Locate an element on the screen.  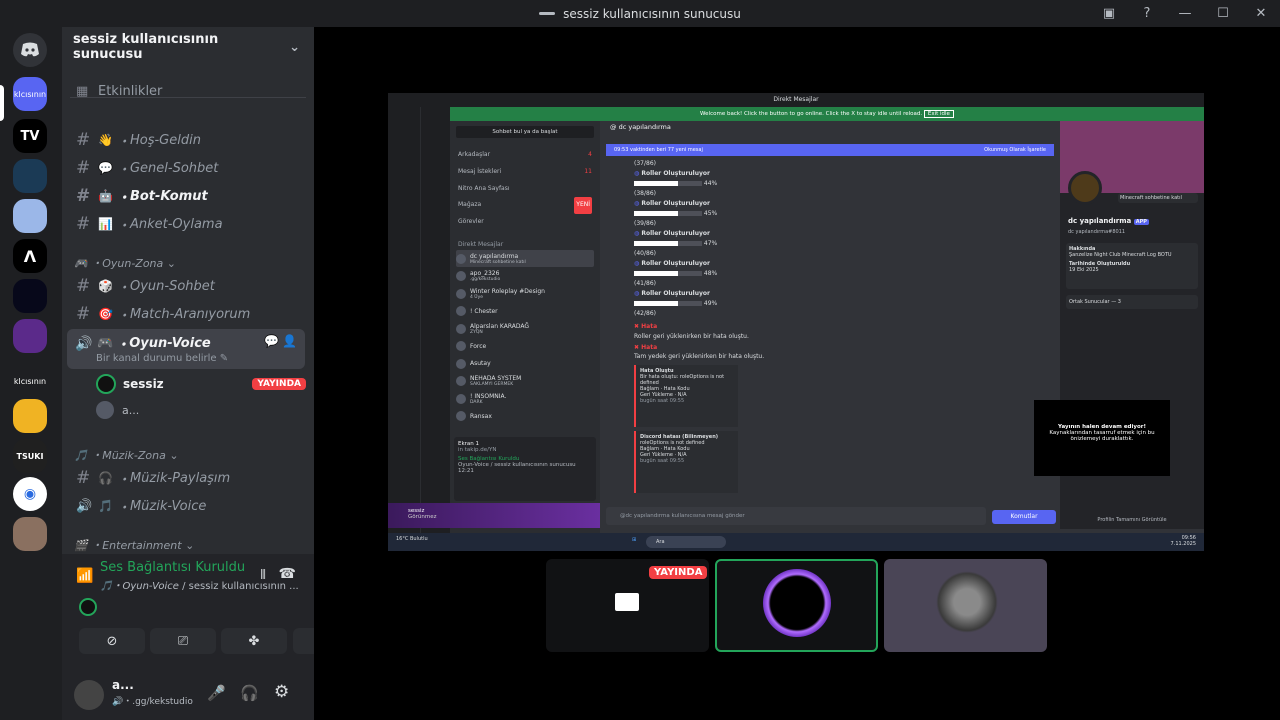
taskbar-search: Ara is located at coordinates (686, 542).